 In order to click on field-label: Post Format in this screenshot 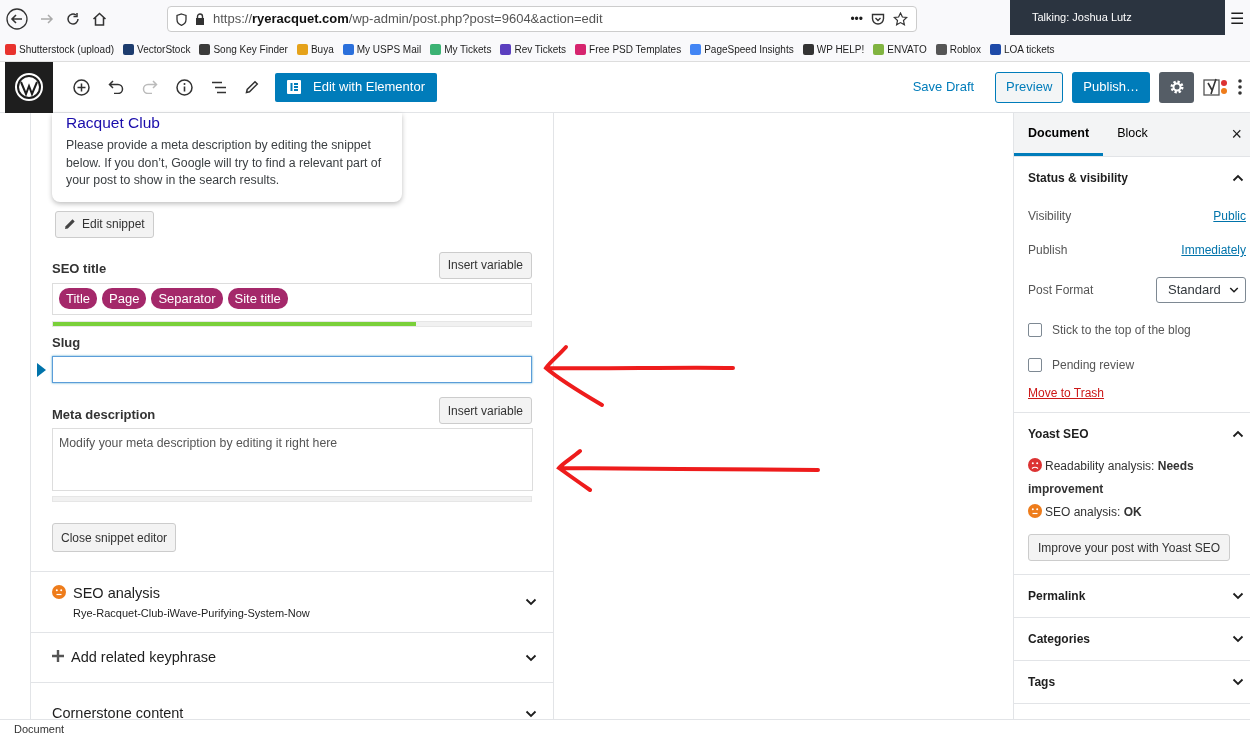, I will do `click(1061, 290)`.